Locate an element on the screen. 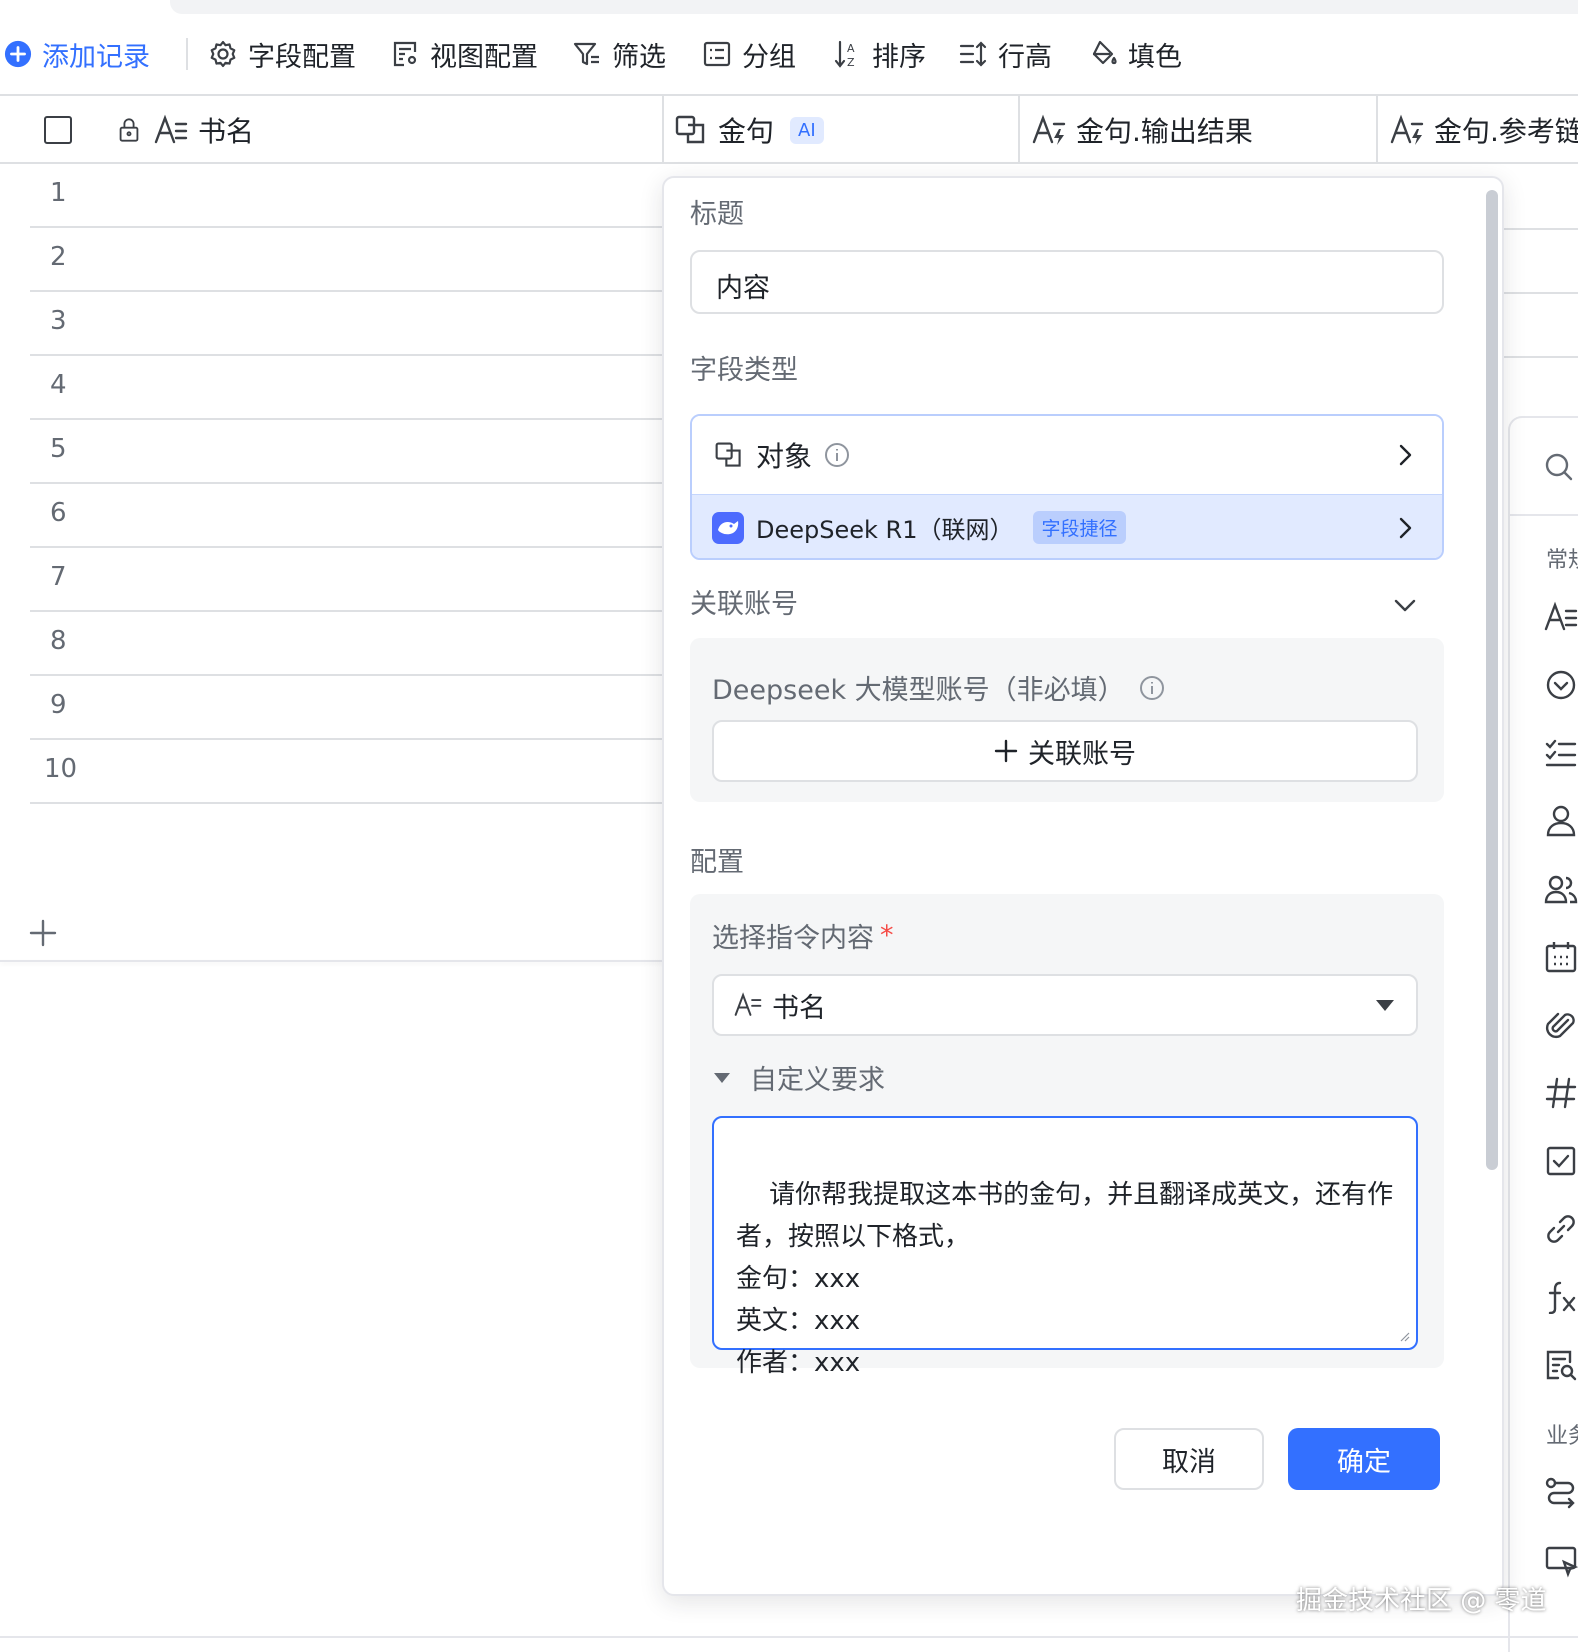 This screenshot has height=1652, width=1578. table-row: 10 is located at coordinates (332, 772).